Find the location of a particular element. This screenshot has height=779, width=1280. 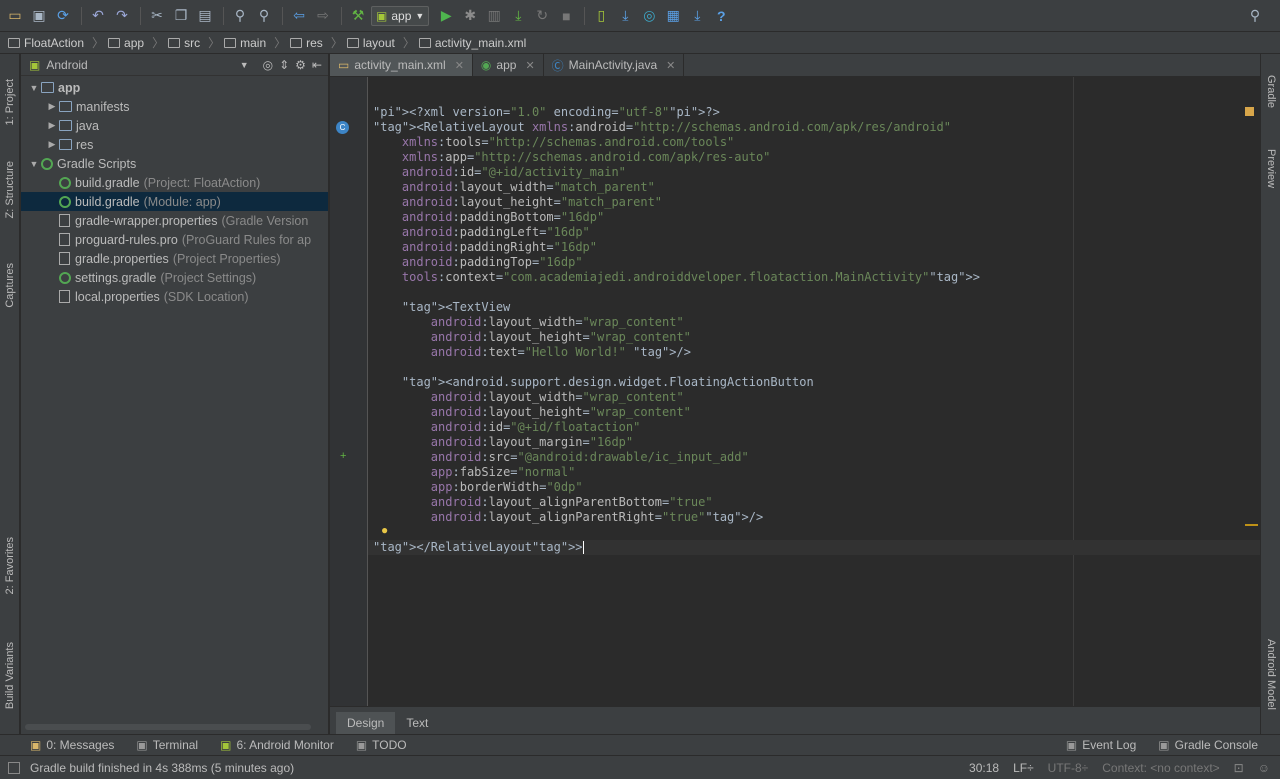

code-line: android:id="@+id/activity_main" is located at coordinates (676, 172).